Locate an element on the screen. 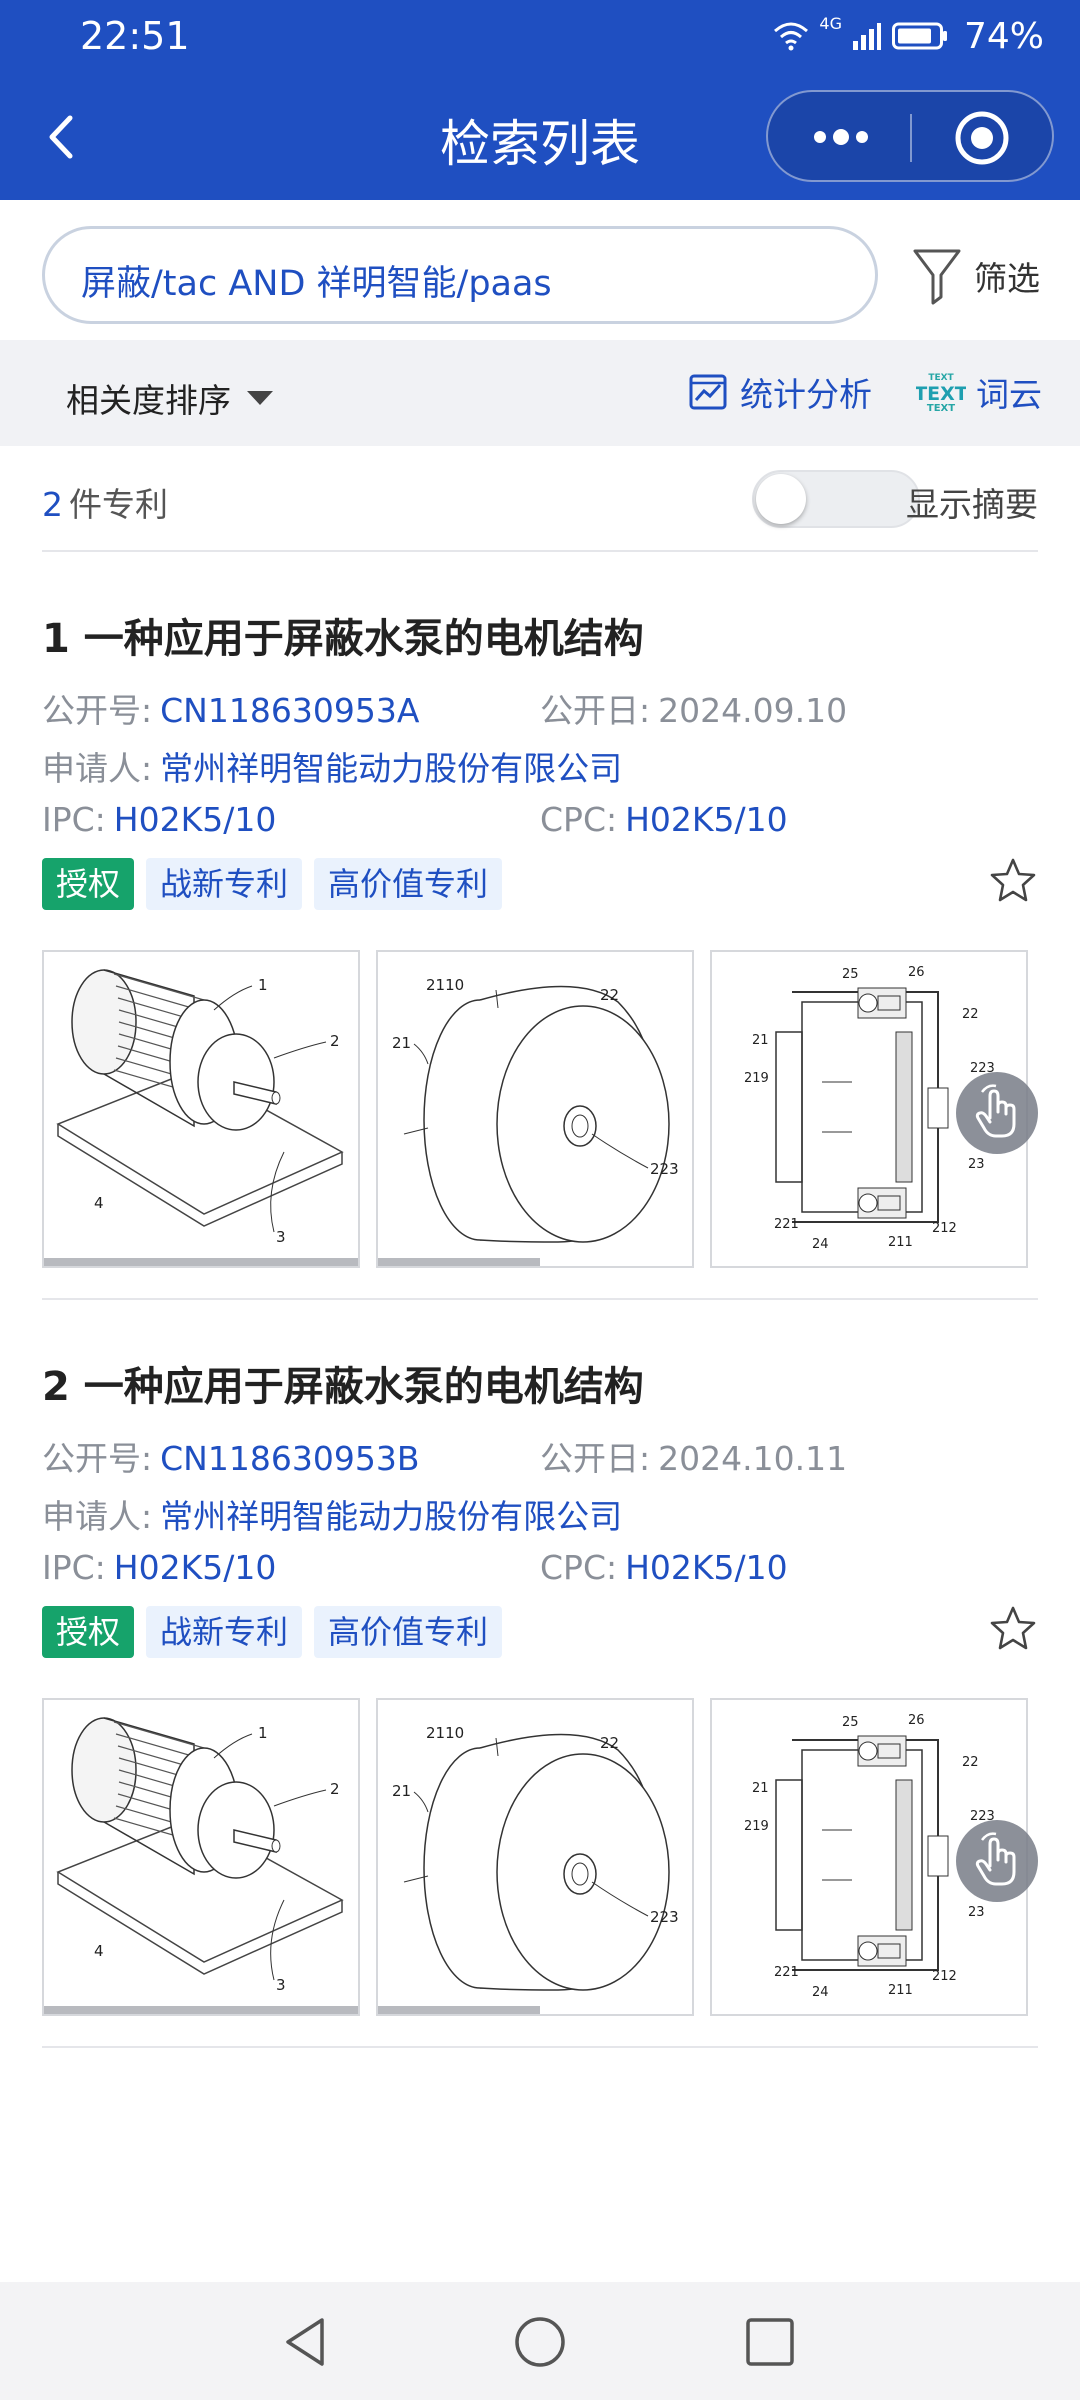 The image size is (1080, 2400). more-dots-icon is located at coordinates (841, 137).